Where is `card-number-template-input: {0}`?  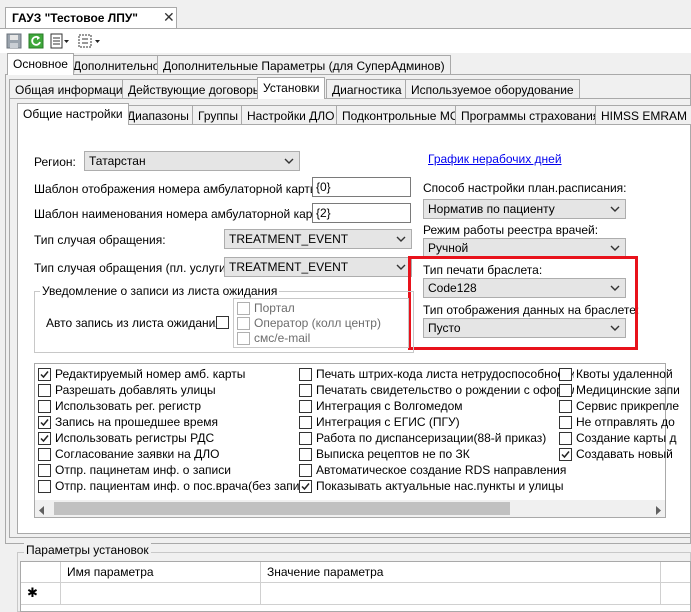
card-number-template-input: {0} is located at coordinates (361, 187).